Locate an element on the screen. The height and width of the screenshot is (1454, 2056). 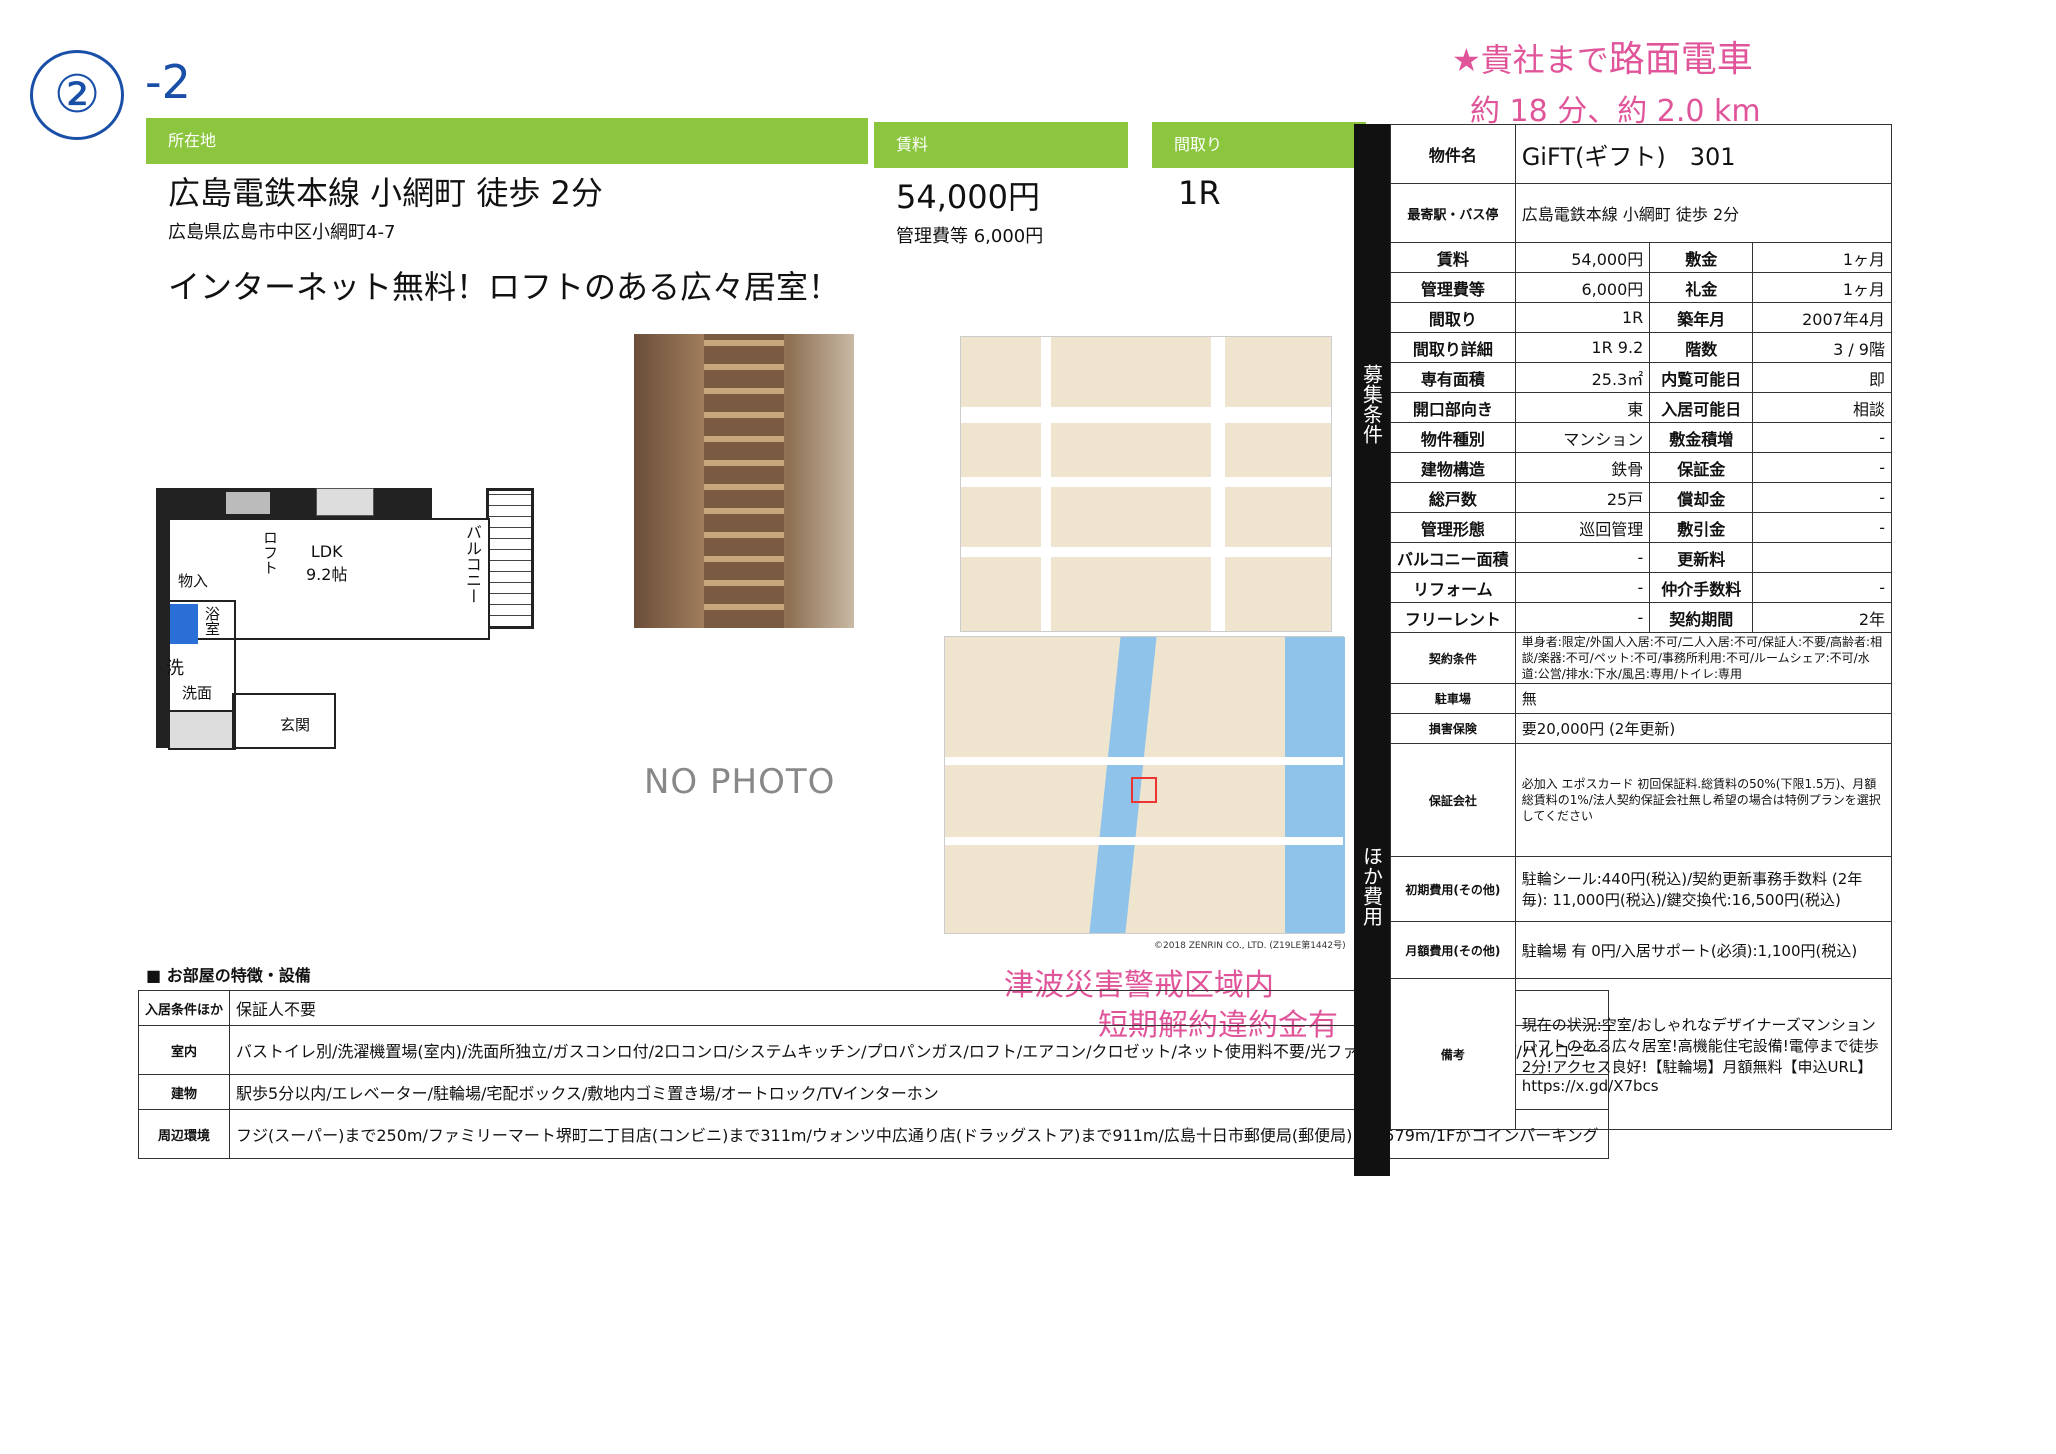
floor-loft: ロフト is located at coordinates (270, 552).